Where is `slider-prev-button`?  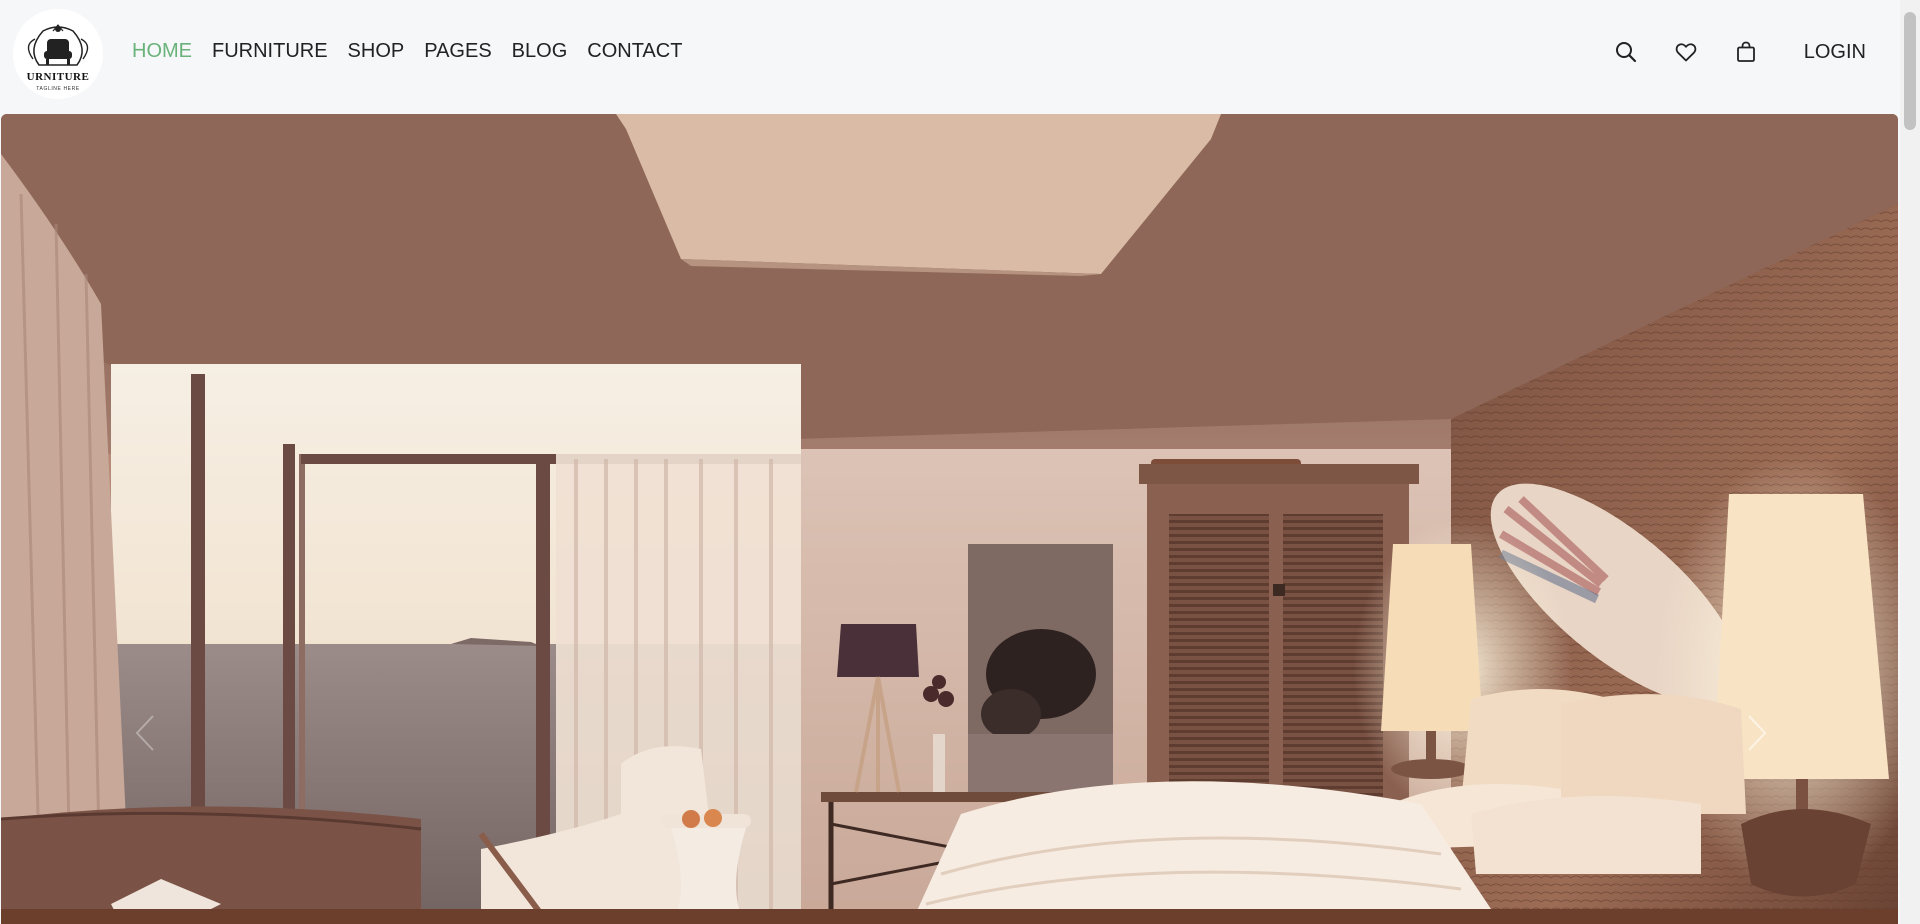 slider-prev-button is located at coordinates (146, 733).